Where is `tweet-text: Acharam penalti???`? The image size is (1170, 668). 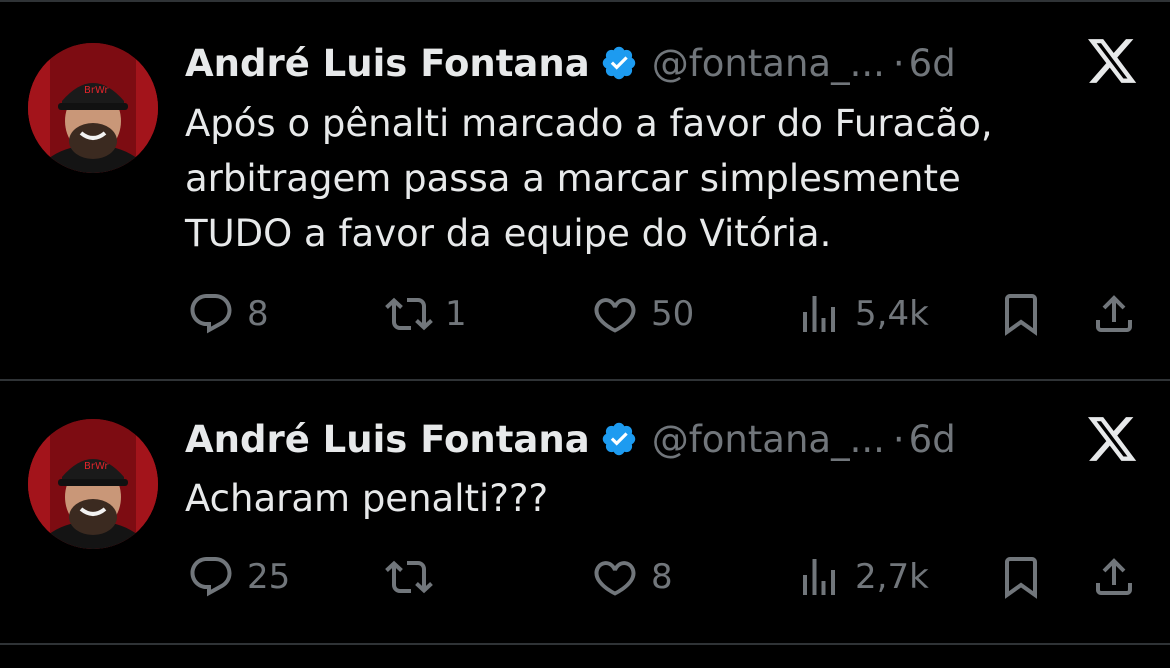
tweet-text: Acharam penalti??? is located at coordinates (367, 498).